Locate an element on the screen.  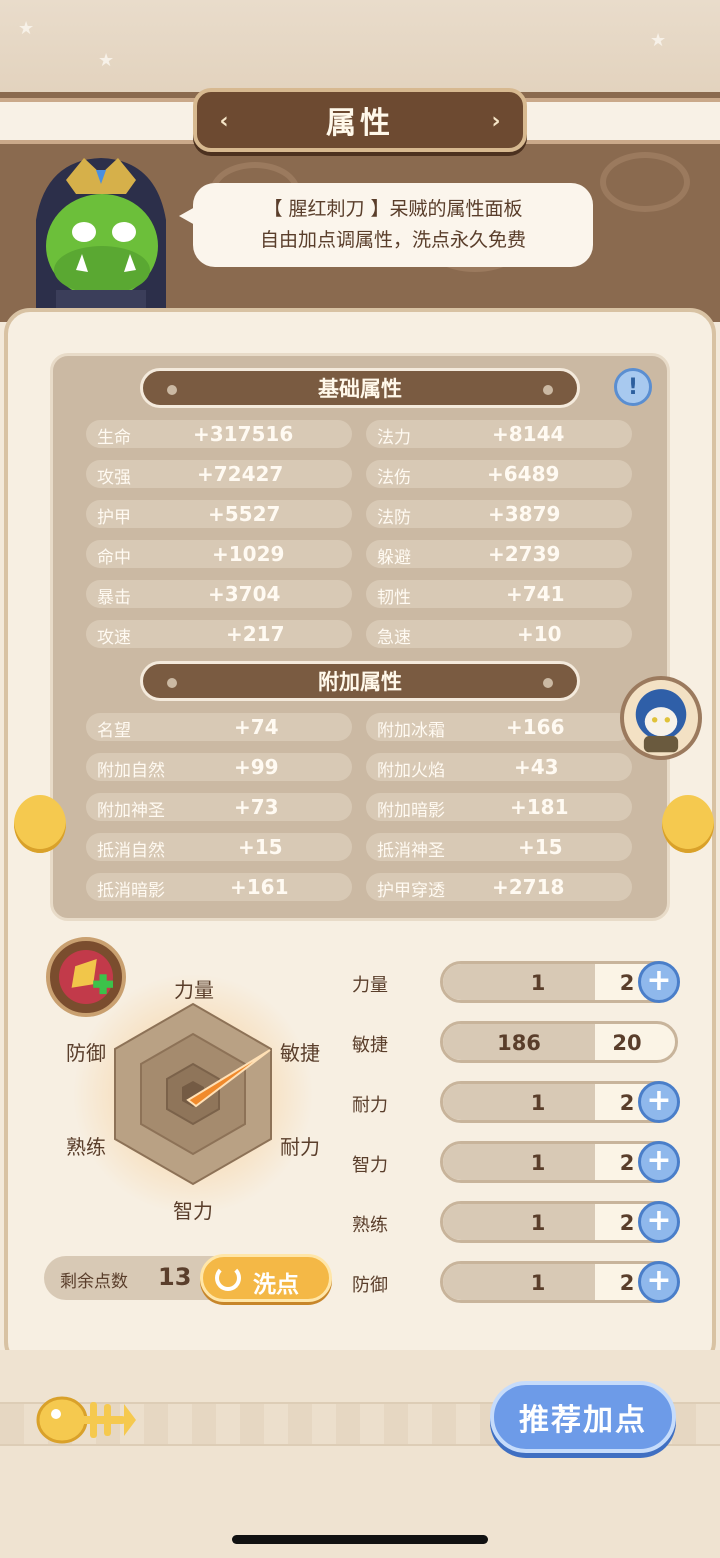
stat-row: 攻速 +217 is located at coordinates (219, 634).